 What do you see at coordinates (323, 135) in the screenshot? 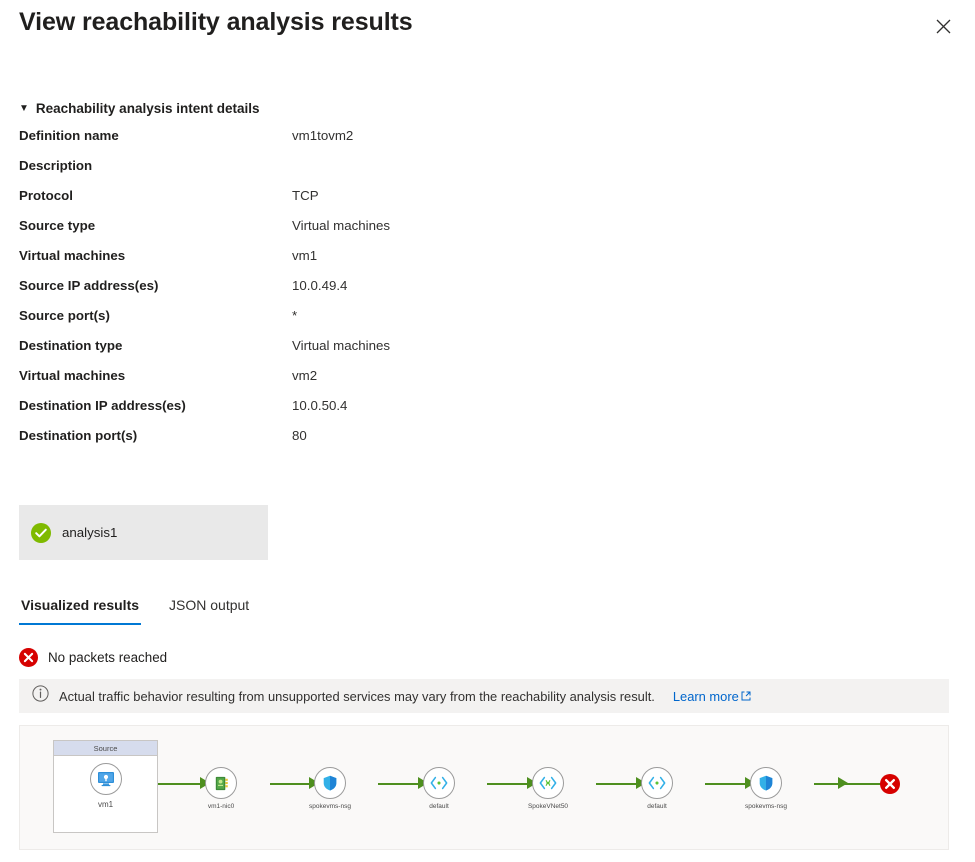
I see `detail-value: vm1tovm2` at bounding box center [323, 135].